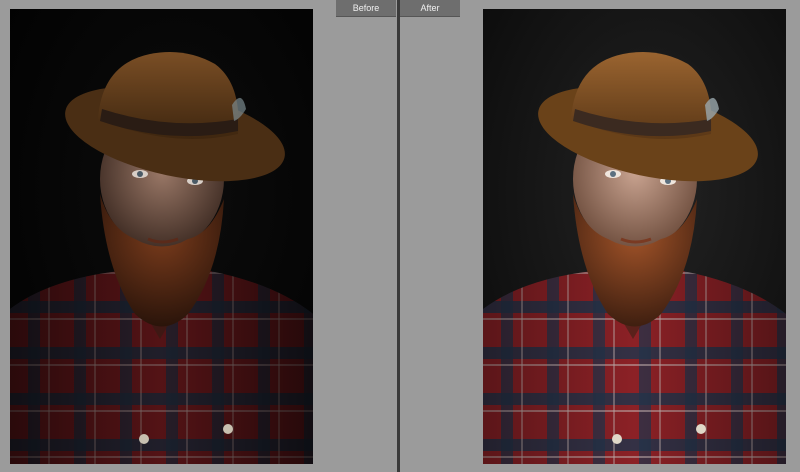  What do you see at coordinates (430, 8) in the screenshot?
I see `after-label: After` at bounding box center [430, 8].